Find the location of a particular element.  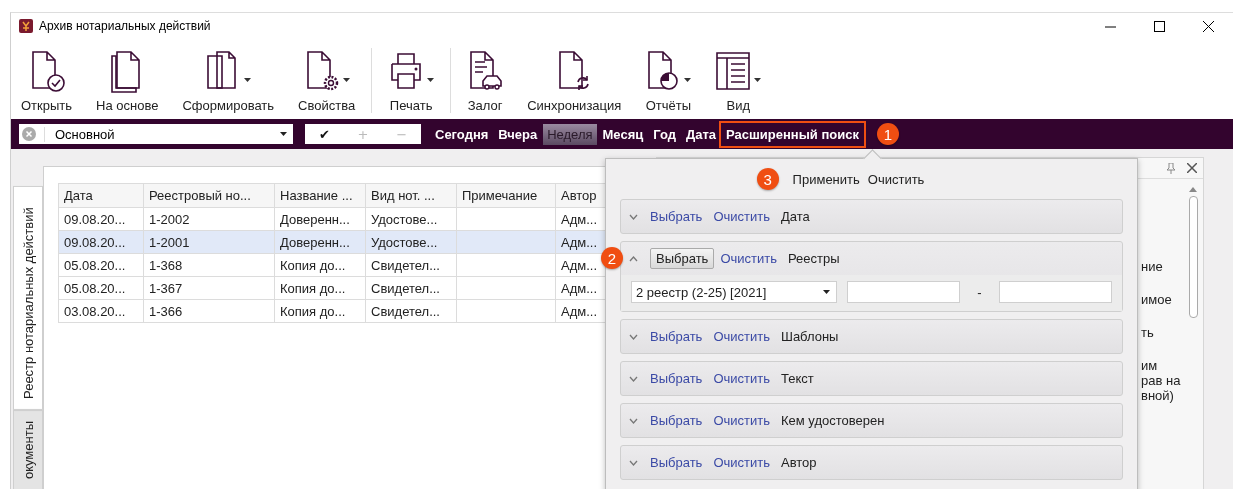

scroll-up-icon is located at coordinates (1193, 189).